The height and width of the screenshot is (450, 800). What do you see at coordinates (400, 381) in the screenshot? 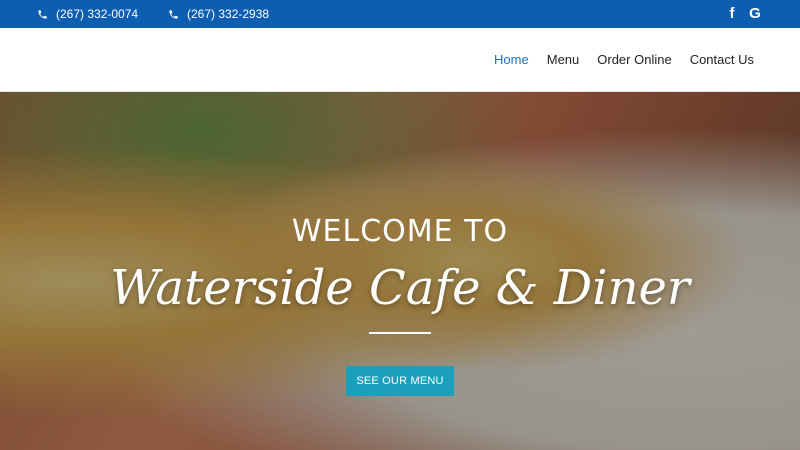
I see `see-our-menu-button: SEE OUR MENU` at bounding box center [400, 381].